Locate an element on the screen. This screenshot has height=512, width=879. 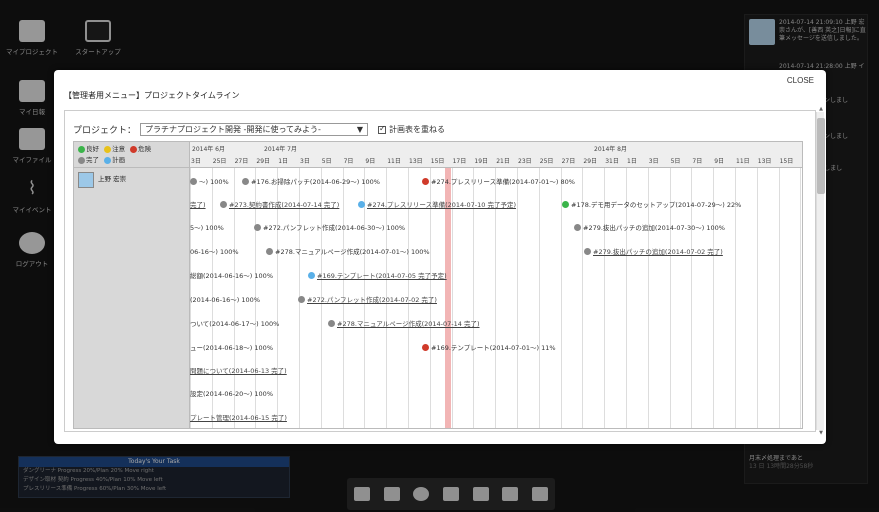
task-label: (2014-06-16～) 100% is located at coordinates (225, 300).